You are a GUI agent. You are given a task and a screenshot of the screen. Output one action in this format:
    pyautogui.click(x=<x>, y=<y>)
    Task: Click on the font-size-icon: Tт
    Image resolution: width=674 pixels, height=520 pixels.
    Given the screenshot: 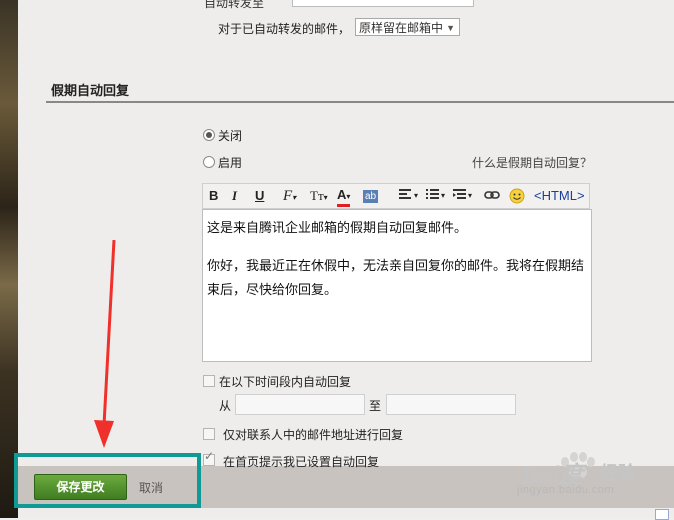 What is the action you would take?
    pyautogui.click(x=317, y=195)
    